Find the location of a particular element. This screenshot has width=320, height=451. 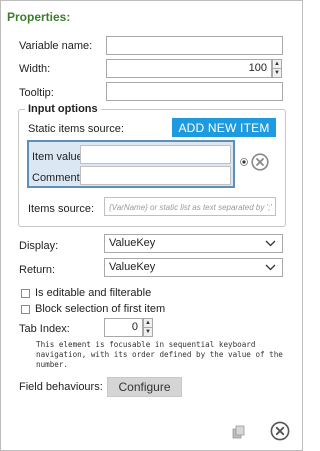

width-input: 100 is located at coordinates (189, 68).